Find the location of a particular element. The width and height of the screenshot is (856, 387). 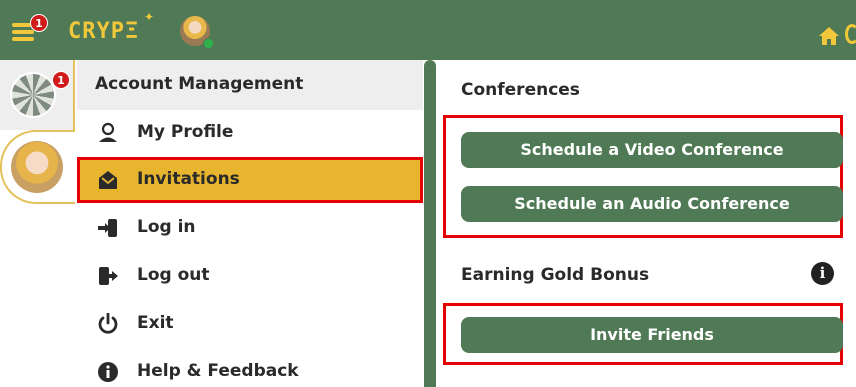

schedule-video-conference-button: Schedule a Video Conference is located at coordinates (652, 150).